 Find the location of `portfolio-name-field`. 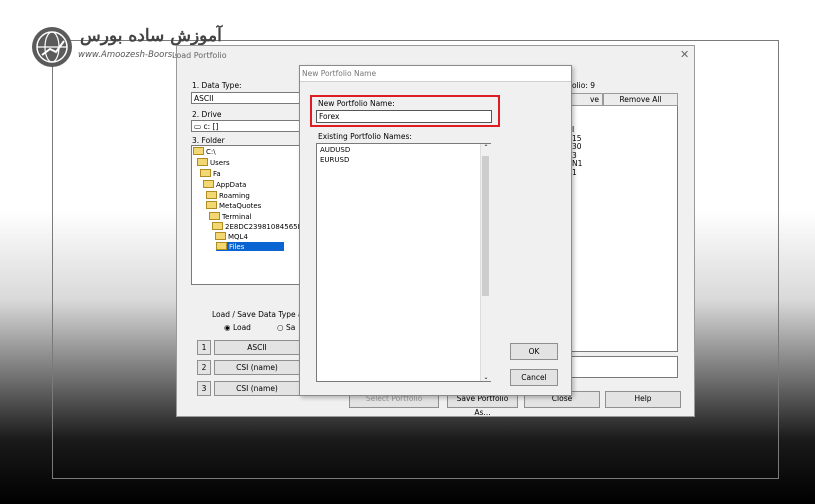

portfolio-name-field is located at coordinates (622, 367).